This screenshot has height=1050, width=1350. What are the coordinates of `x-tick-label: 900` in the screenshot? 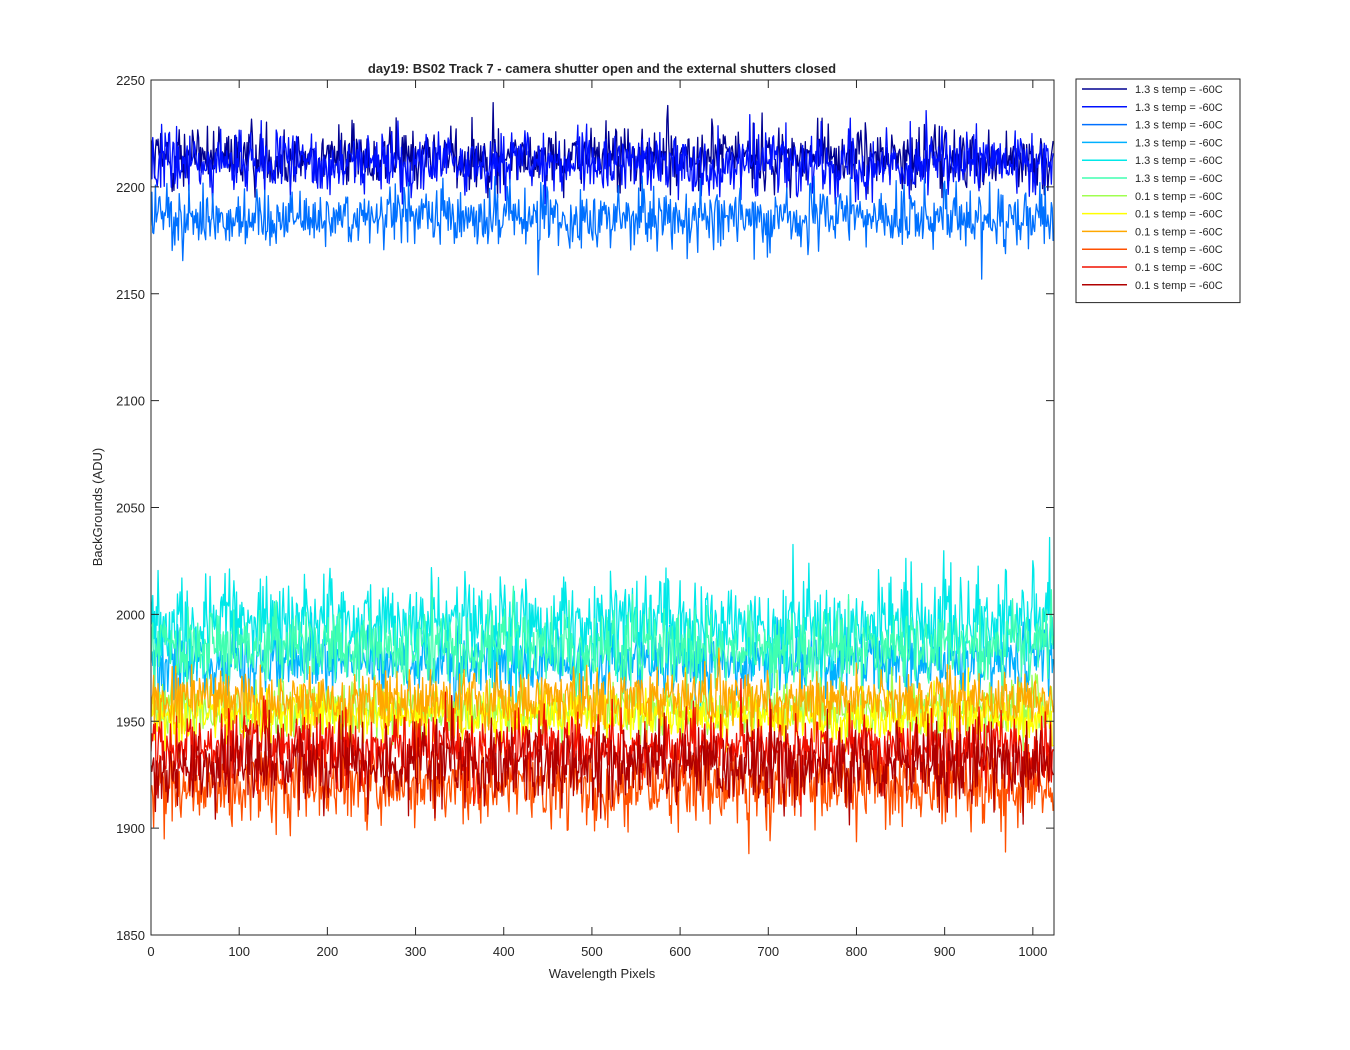 It's located at (945, 951).